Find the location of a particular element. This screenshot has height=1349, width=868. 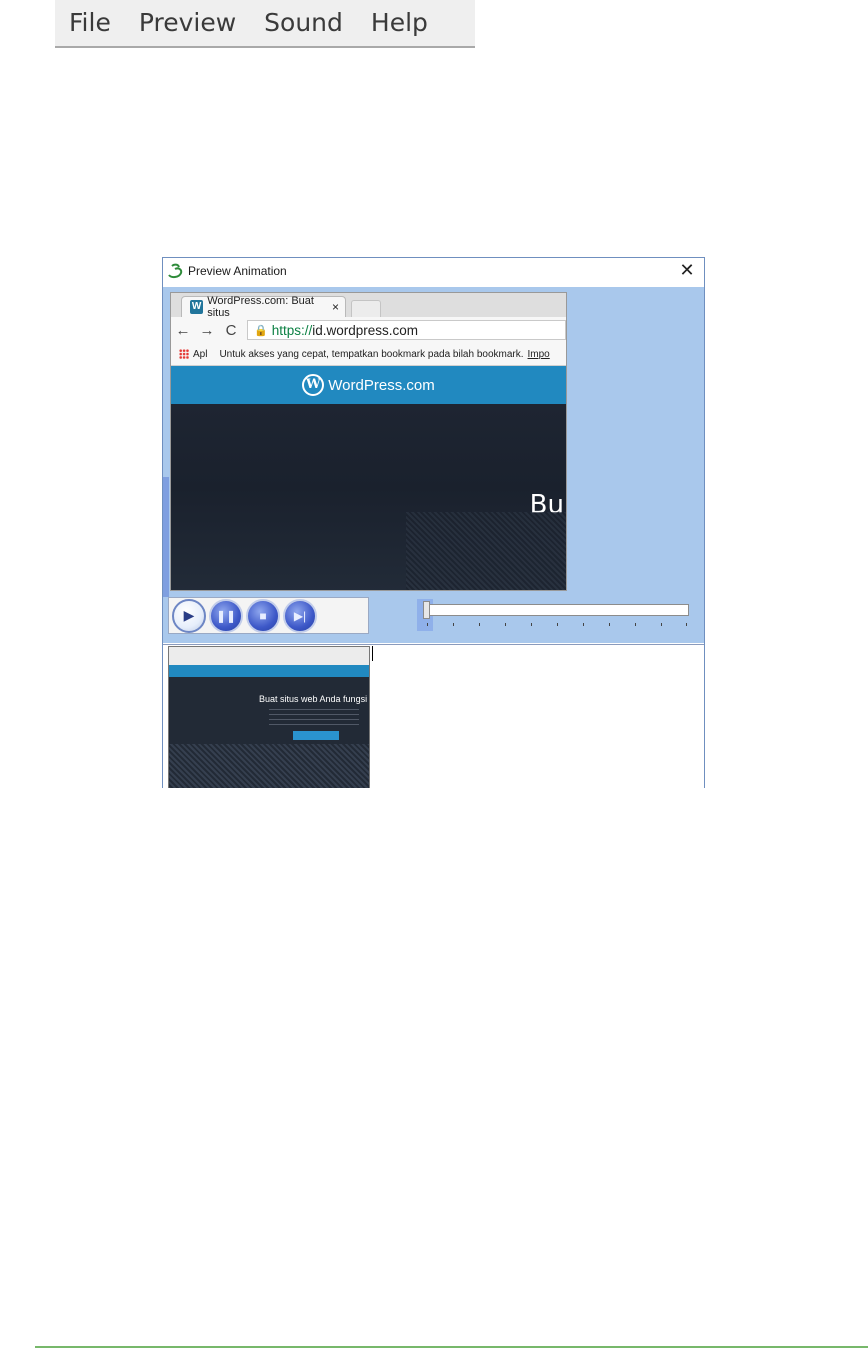

menu-preview: Preview is located at coordinates (187, 23).